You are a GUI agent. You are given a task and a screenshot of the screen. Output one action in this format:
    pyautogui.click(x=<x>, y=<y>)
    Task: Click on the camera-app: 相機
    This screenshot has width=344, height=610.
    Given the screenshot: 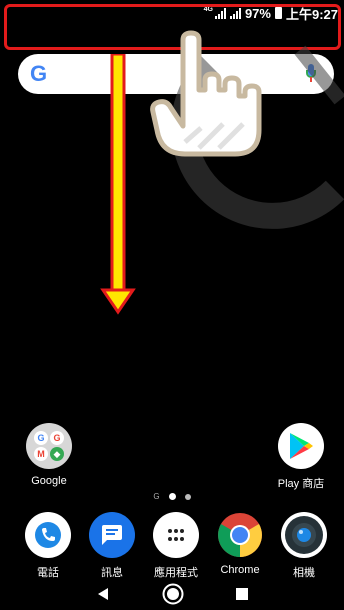 What is the action you would take?
    pyautogui.click(x=304, y=546)
    